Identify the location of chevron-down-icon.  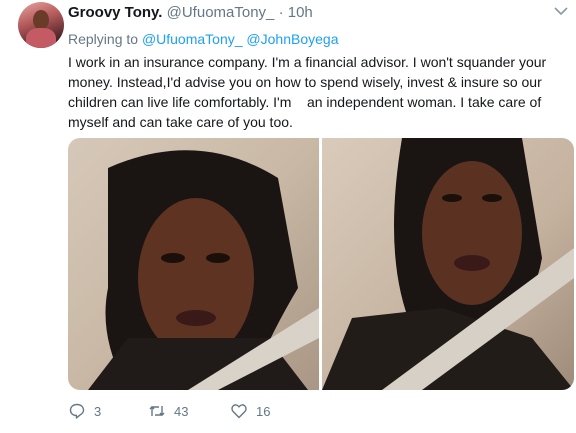
(561, 11).